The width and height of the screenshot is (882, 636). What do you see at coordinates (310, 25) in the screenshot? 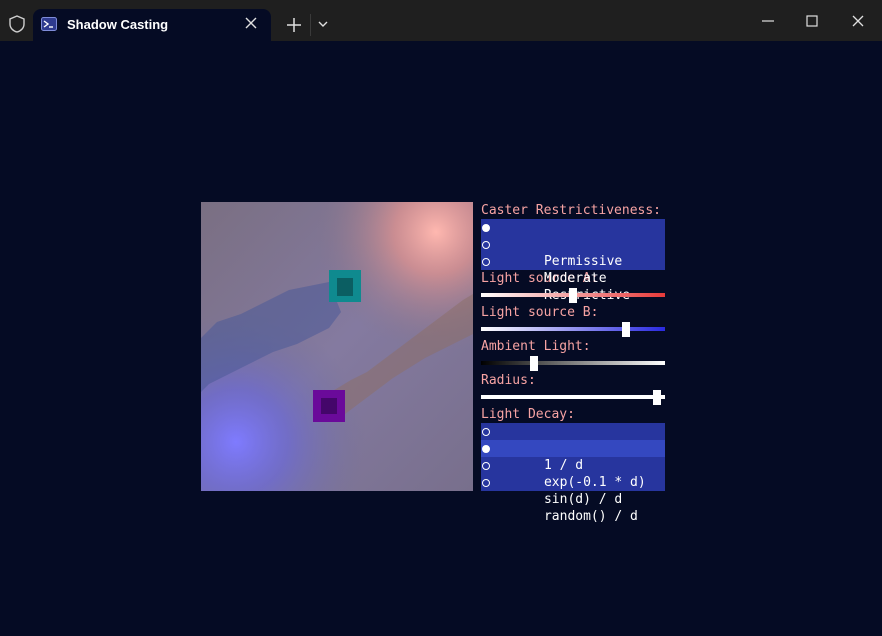
I see `tab-separator` at bounding box center [310, 25].